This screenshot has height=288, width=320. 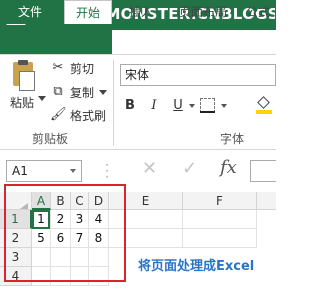 What do you see at coordinates (194, 42) in the screenshot?
I see `tab-strip-background` at bounding box center [194, 42].